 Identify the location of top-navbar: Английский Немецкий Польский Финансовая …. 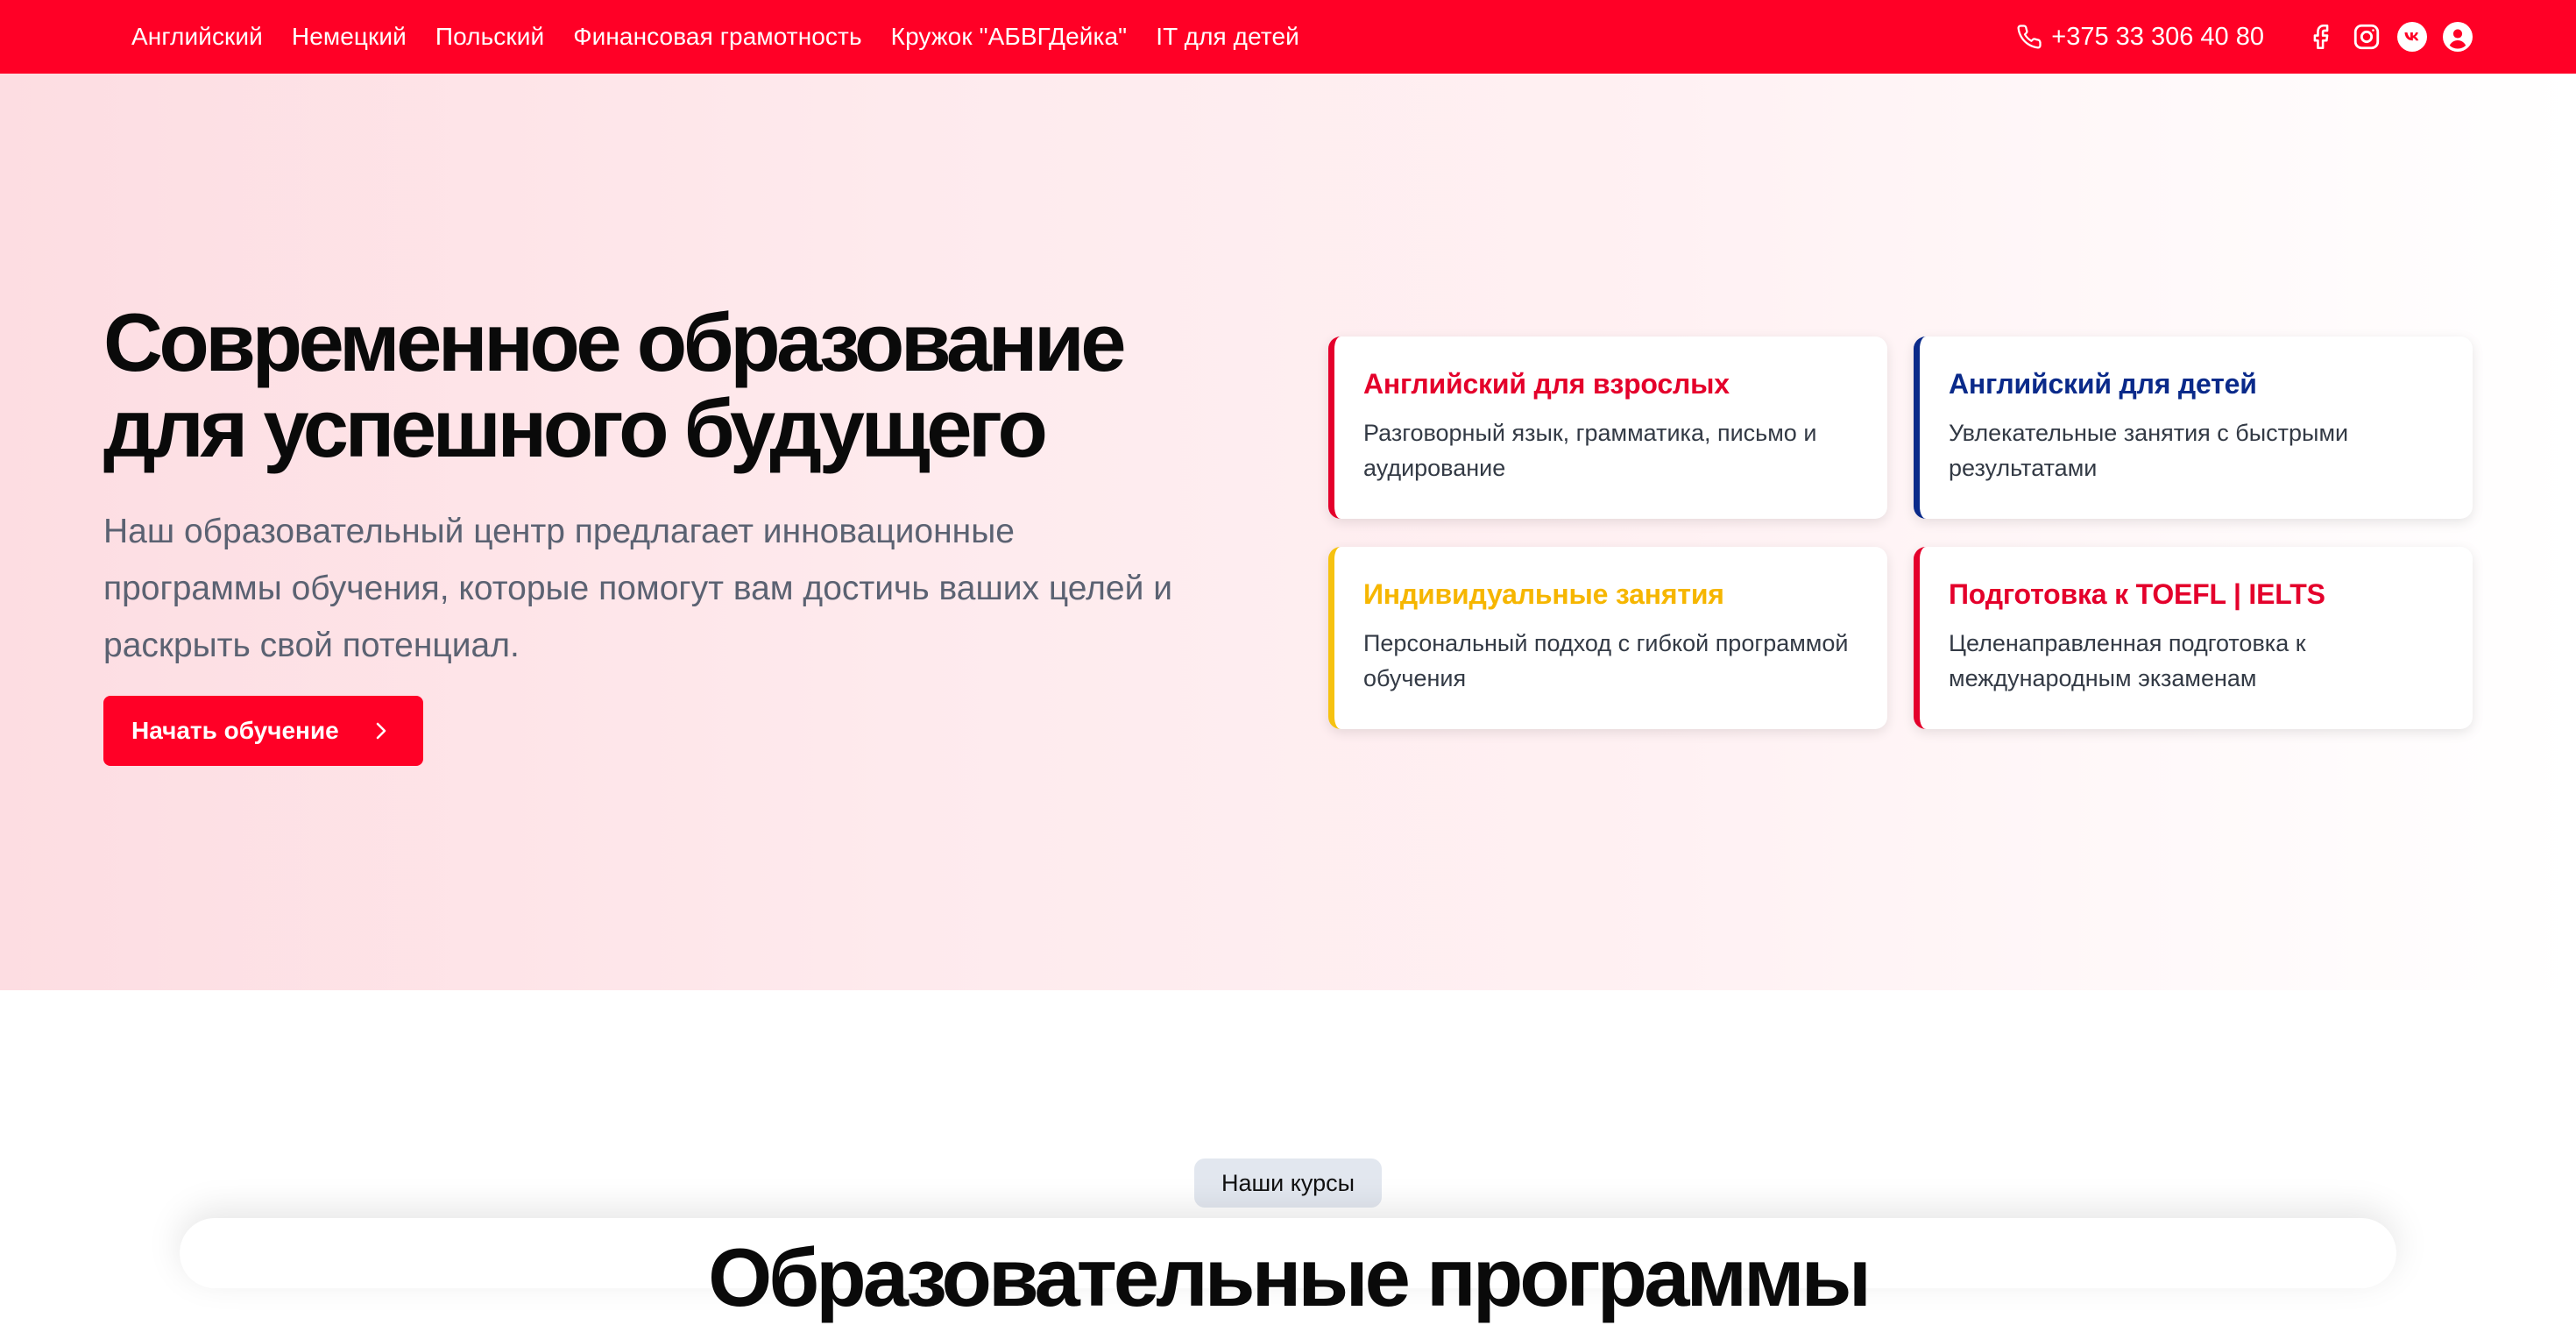
(1288, 37).